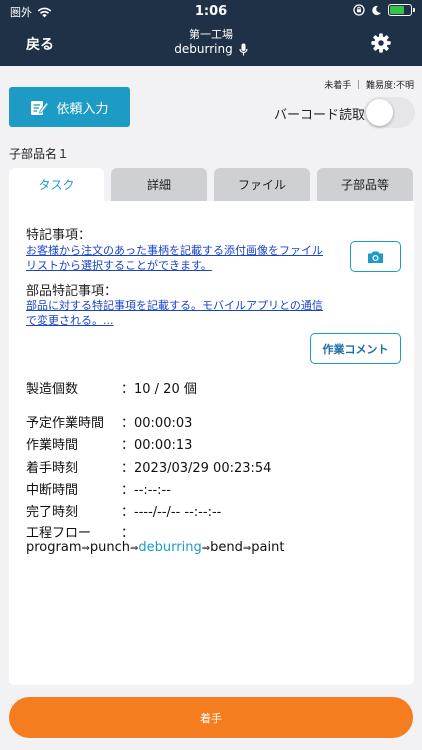 Image resolution: width=422 pixels, height=750 pixels. I want to click on camera-button, so click(375, 256).